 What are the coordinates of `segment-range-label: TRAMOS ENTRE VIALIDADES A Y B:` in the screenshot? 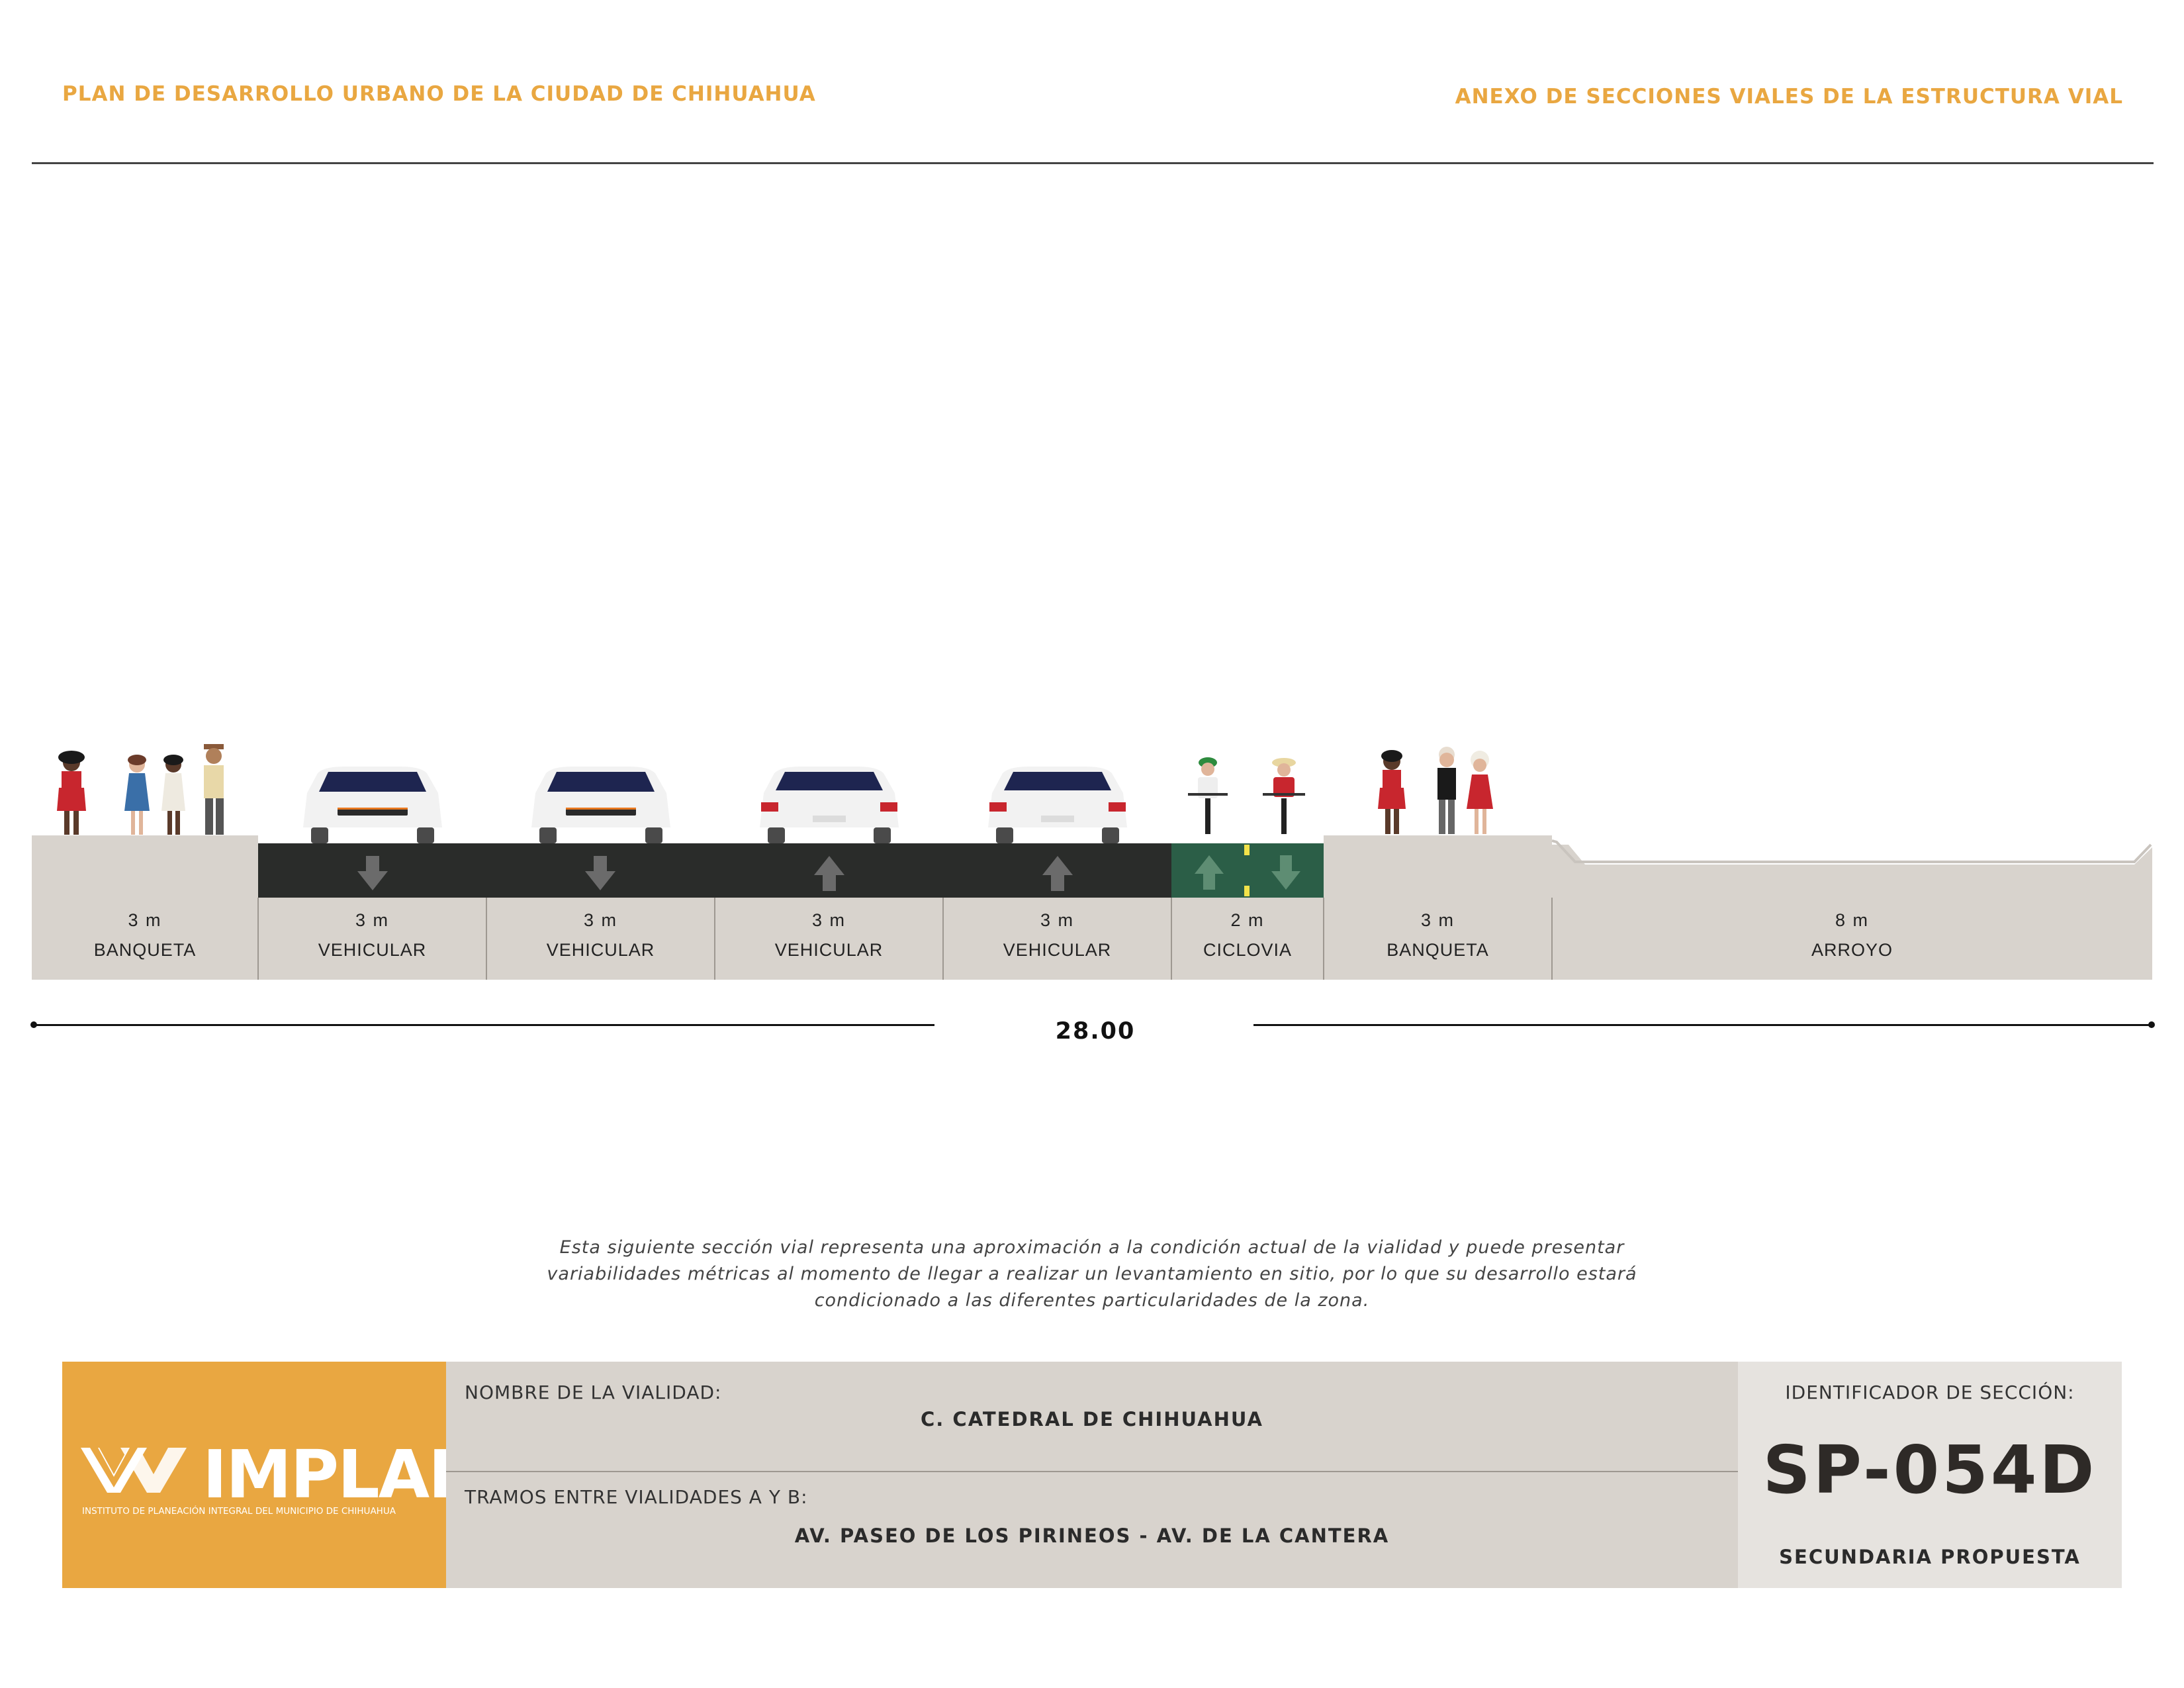 It's located at (636, 1497).